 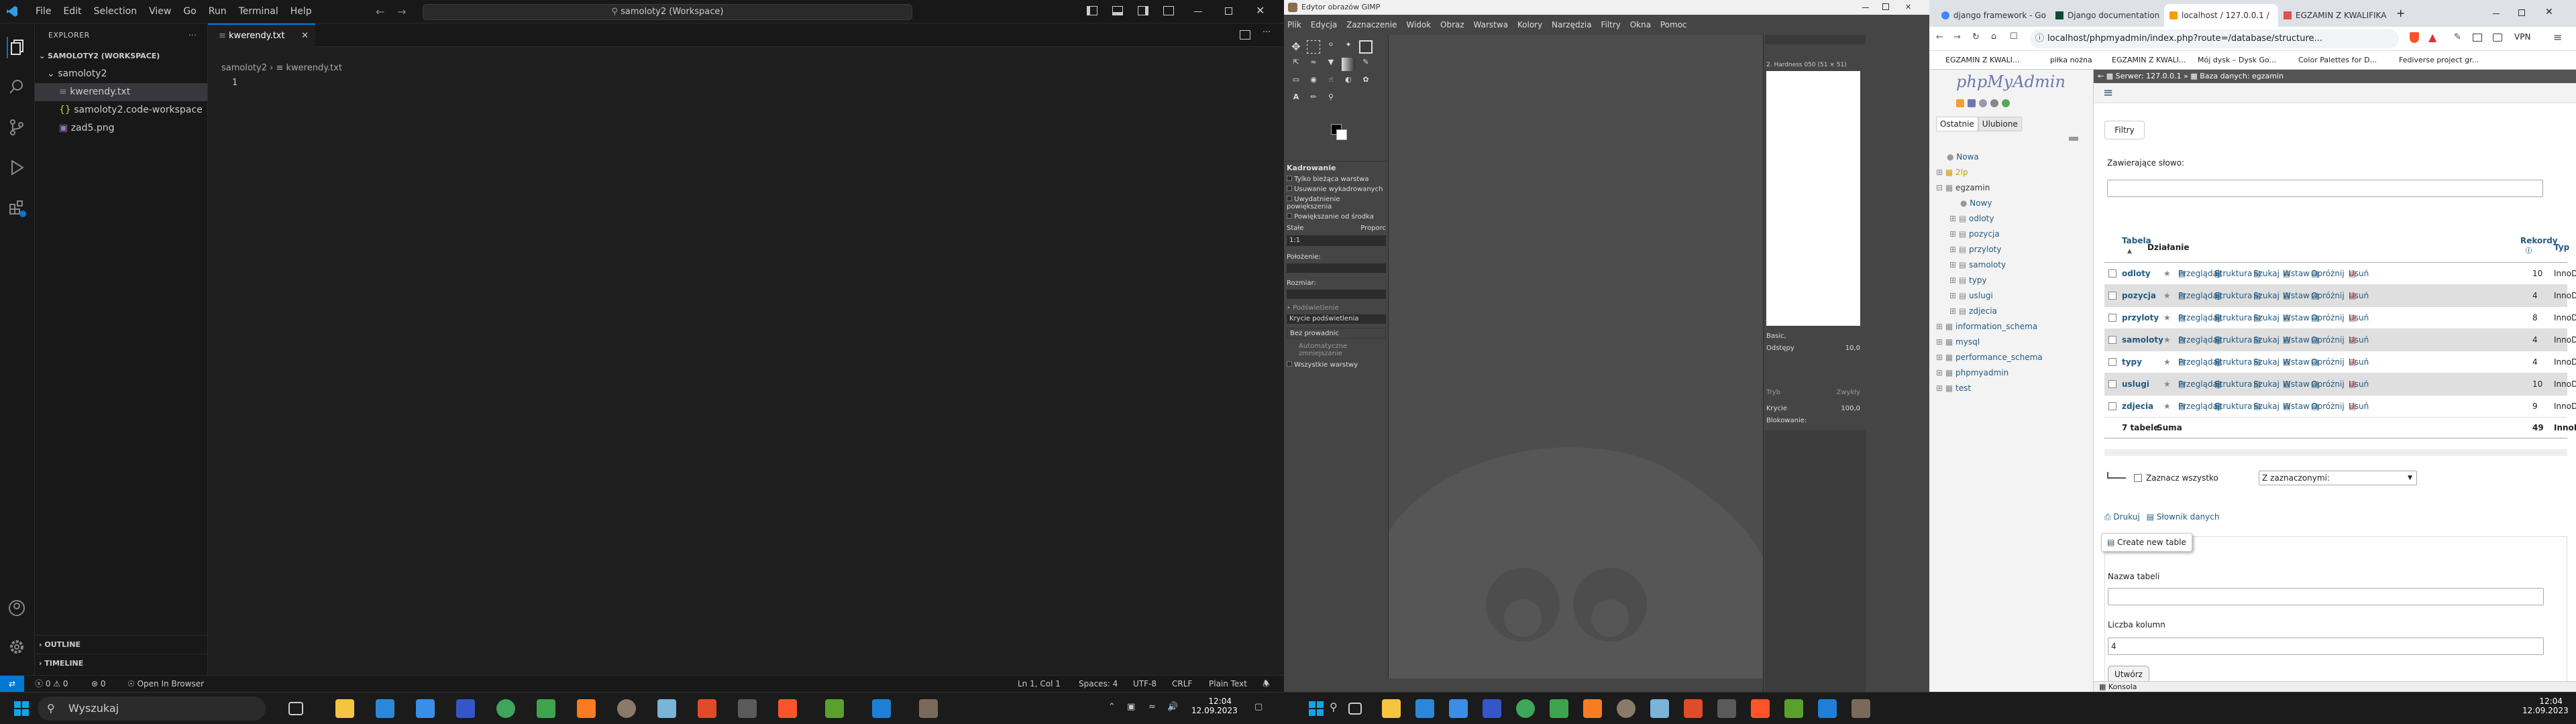 I want to click on merge-option: Wszystkie warstwy, so click(x=1336, y=365).